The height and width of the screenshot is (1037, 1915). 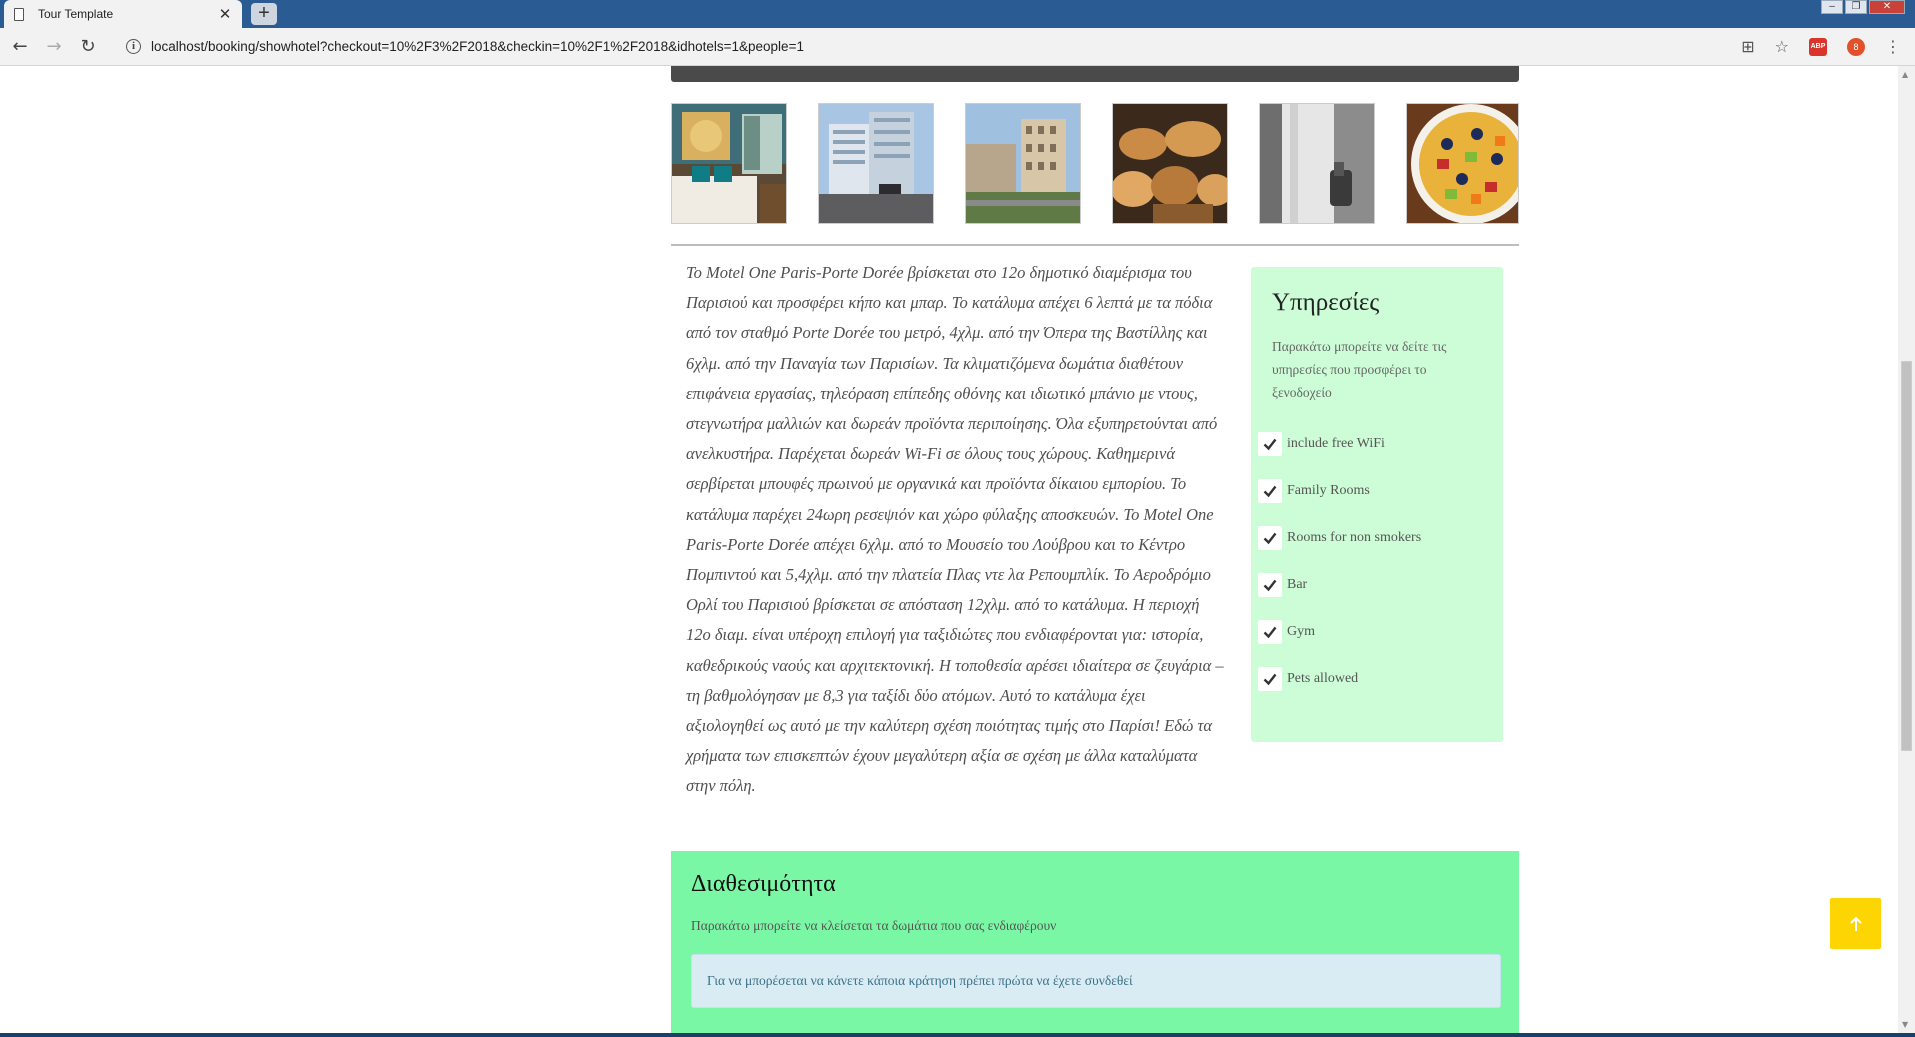 What do you see at coordinates (88, 47) in the screenshot?
I see `reload-icon: ↻` at bounding box center [88, 47].